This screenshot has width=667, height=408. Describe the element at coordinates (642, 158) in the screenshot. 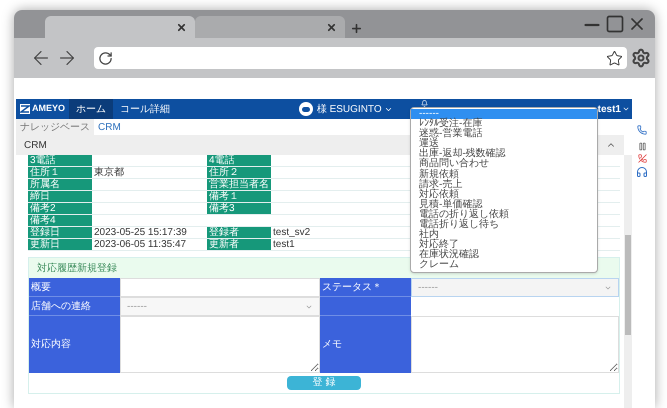

I see `hang-up-icon` at that location.